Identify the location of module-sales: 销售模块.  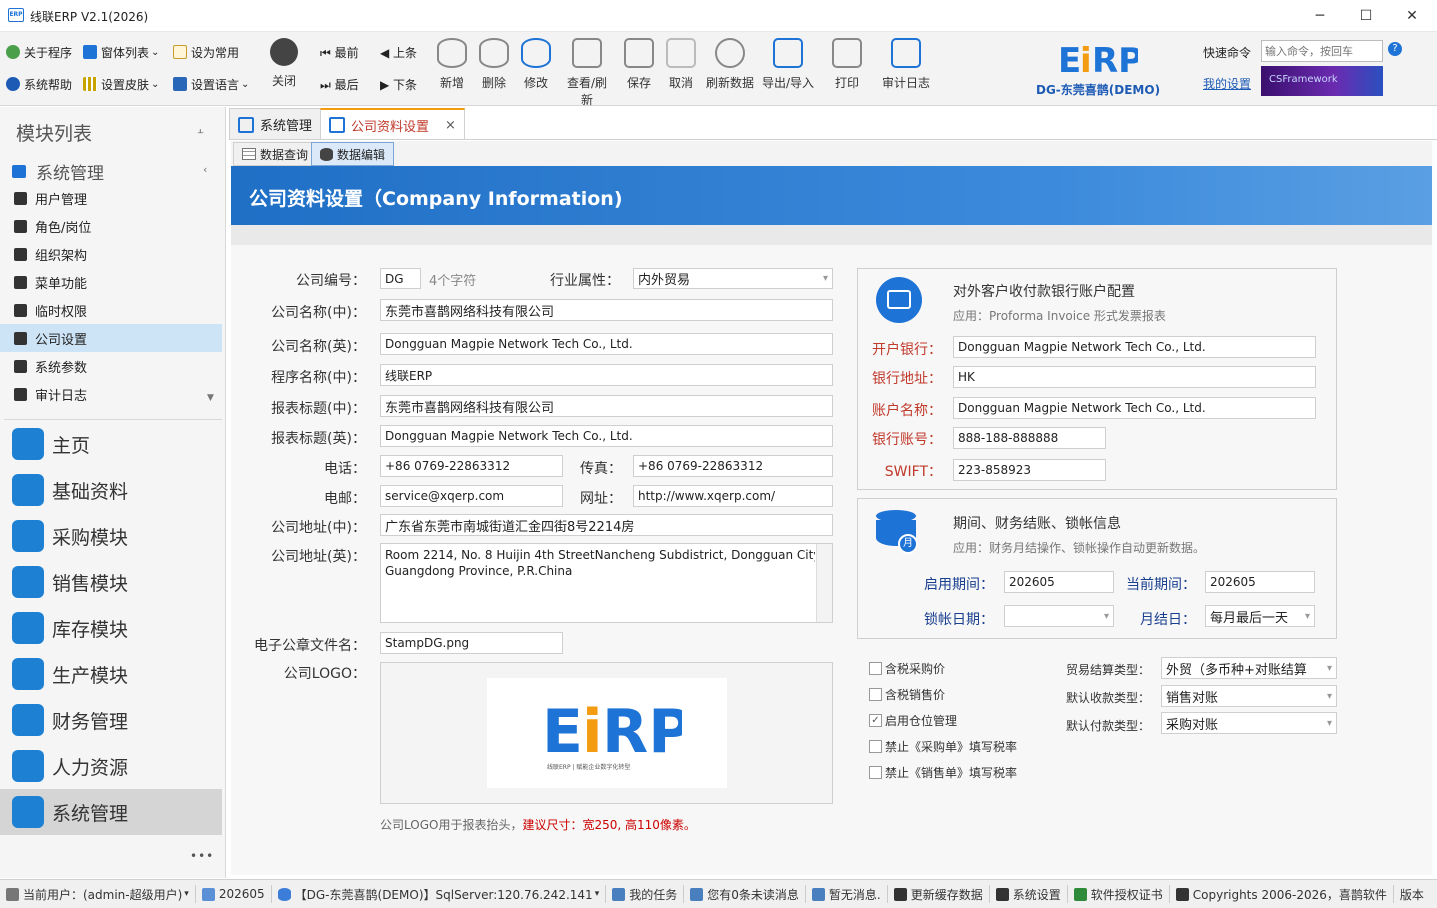
(111, 582).